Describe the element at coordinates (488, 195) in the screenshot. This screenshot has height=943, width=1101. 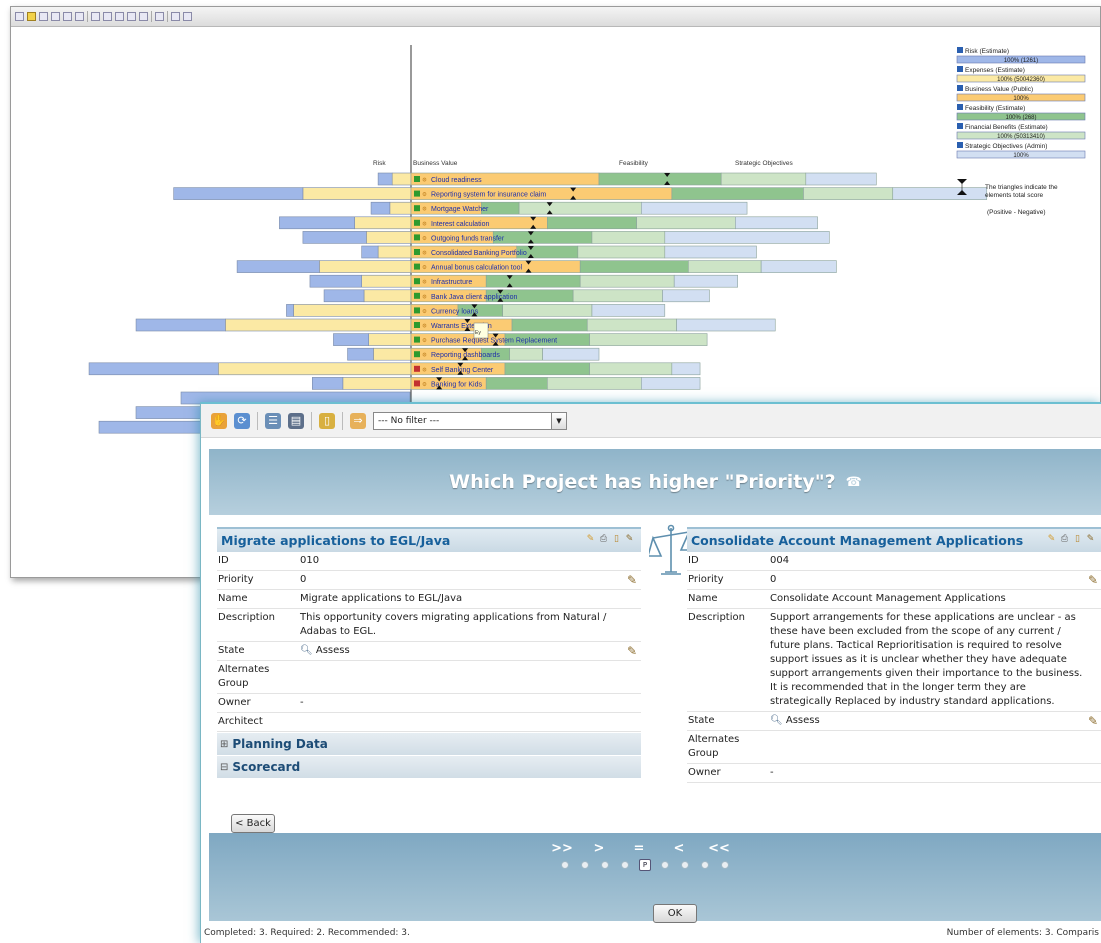
I see `chart-row-label: Reporting system for insurance claim` at that location.